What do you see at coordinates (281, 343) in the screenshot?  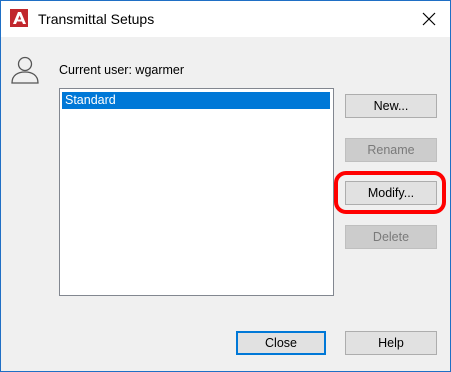 I see `close-button: Close` at bounding box center [281, 343].